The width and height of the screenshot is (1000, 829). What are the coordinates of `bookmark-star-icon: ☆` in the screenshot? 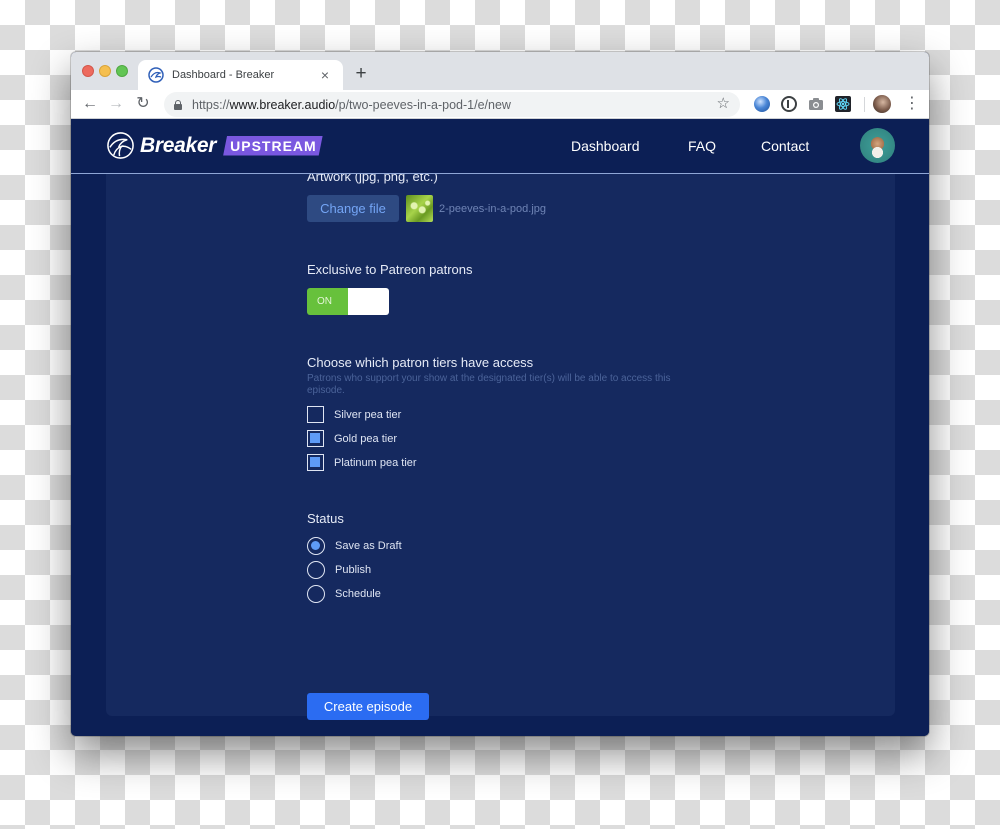 It's located at (723, 103).